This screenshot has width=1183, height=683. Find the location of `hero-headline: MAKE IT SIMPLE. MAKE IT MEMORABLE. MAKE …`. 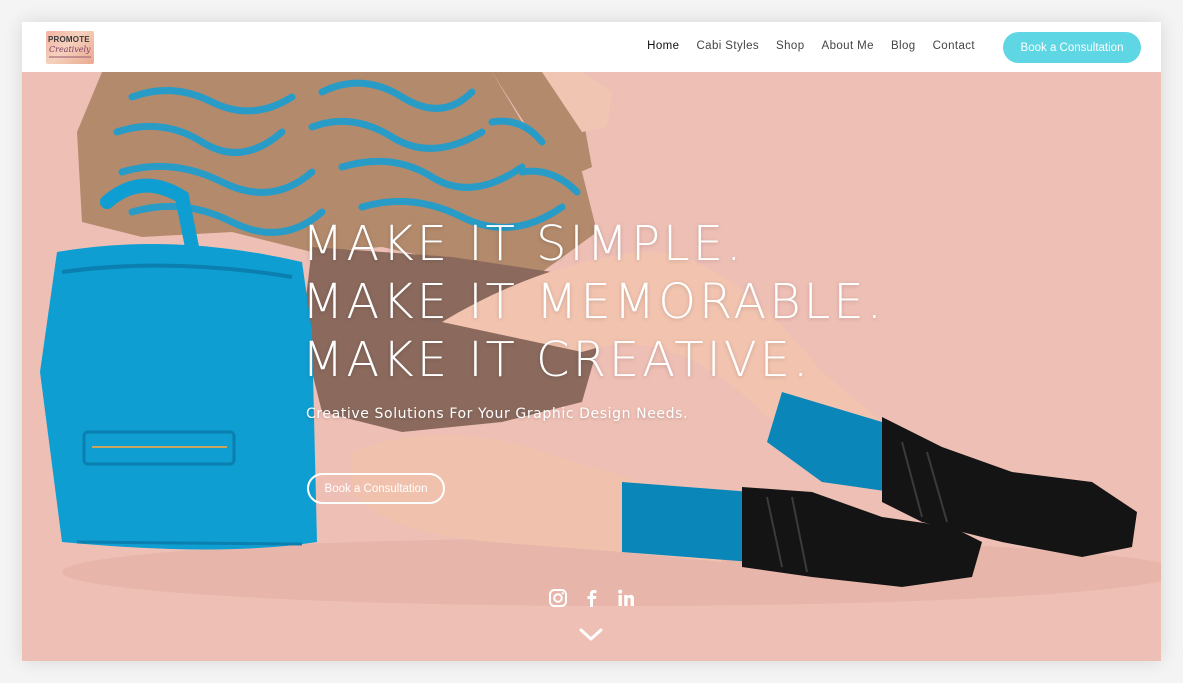

hero-headline: MAKE IT SIMPLE. MAKE IT MEMORABLE. MAKE … is located at coordinates (593, 302).